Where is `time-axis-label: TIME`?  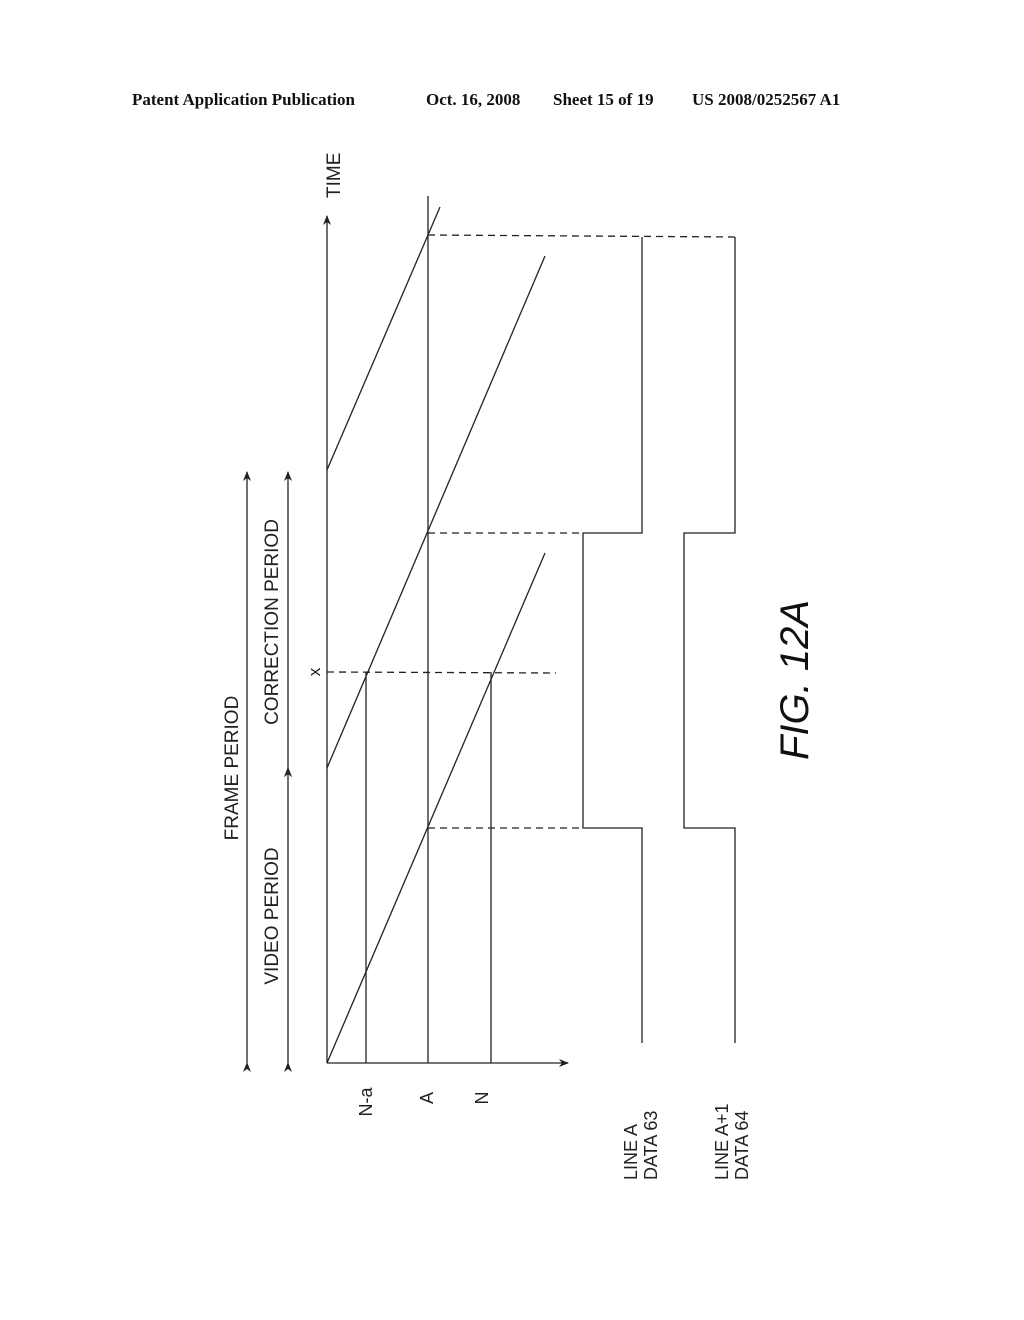
time-axis-label: TIME is located at coordinates (334, 175).